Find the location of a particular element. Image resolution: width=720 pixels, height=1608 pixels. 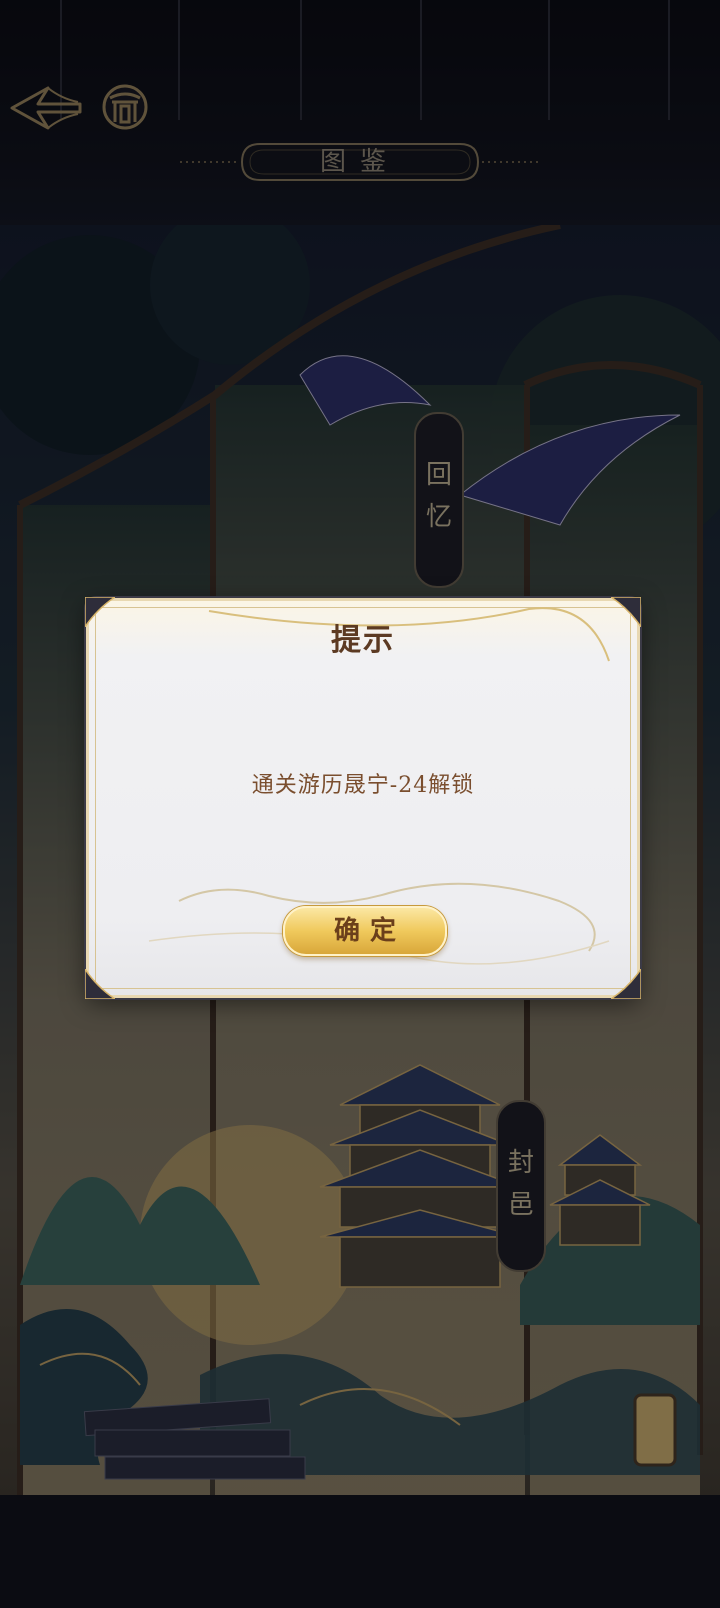

dialog-message: 通关游历晟宁-24解锁 is located at coordinates (363, 785).